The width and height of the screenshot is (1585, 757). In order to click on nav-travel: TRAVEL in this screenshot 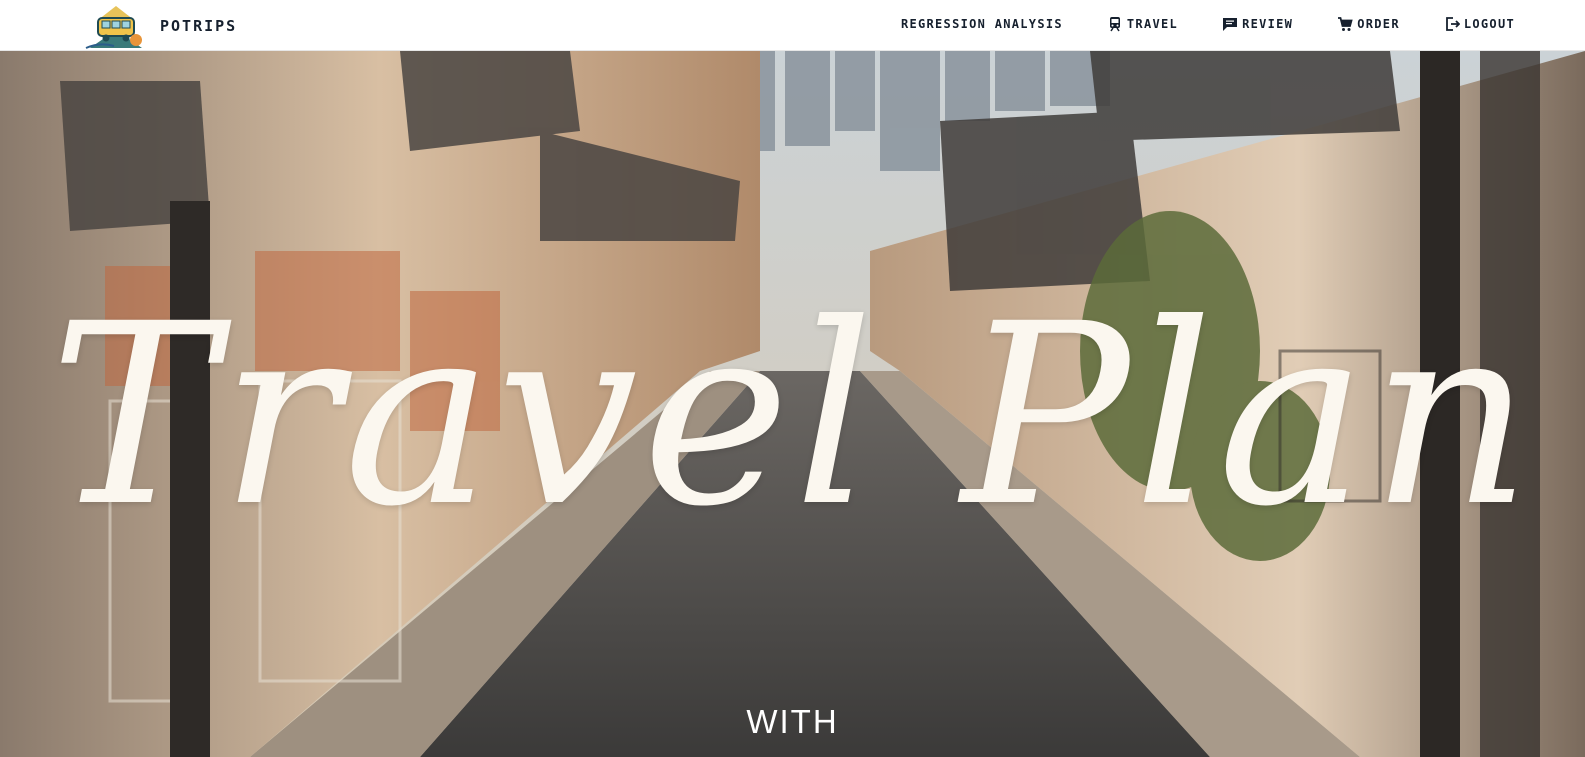, I will do `click(1142, 24)`.